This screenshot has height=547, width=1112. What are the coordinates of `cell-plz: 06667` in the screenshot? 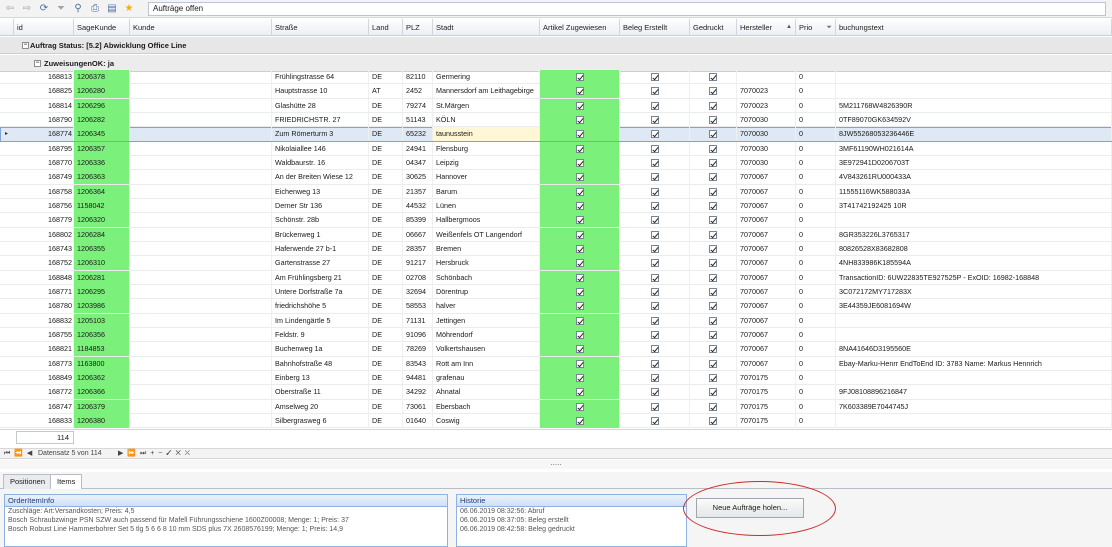 It's located at (418, 234).